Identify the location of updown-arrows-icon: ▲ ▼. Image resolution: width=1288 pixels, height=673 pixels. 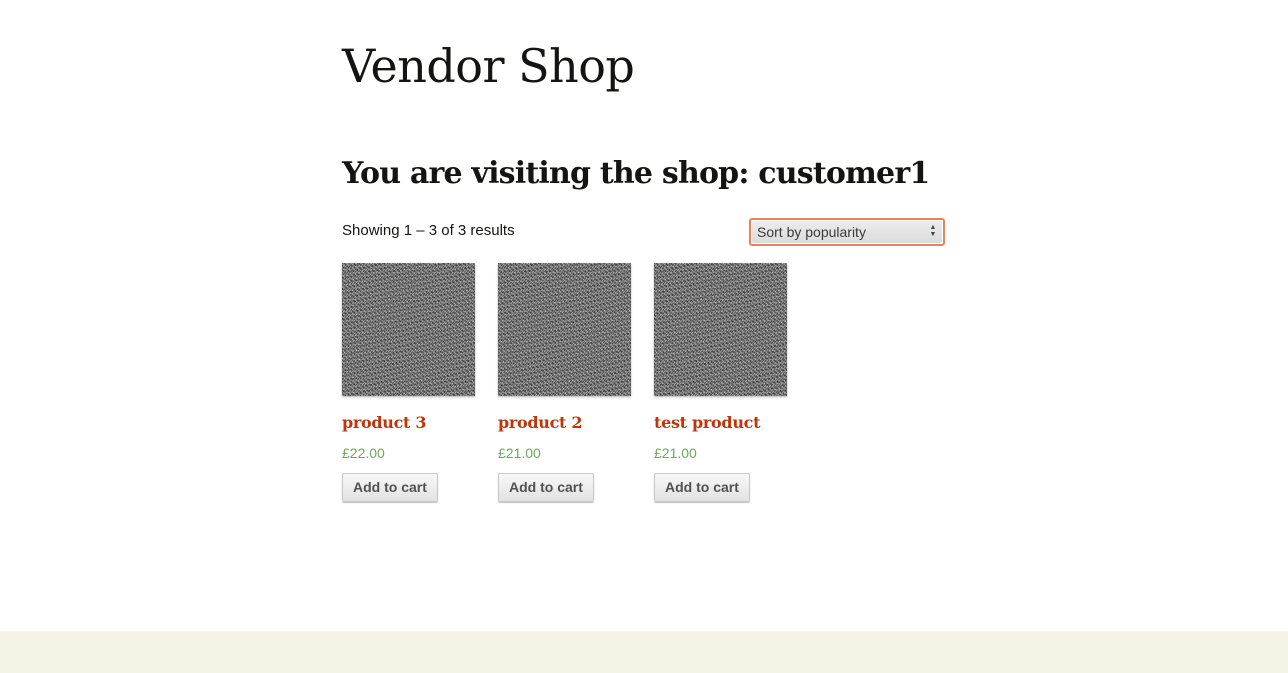
(933, 231).